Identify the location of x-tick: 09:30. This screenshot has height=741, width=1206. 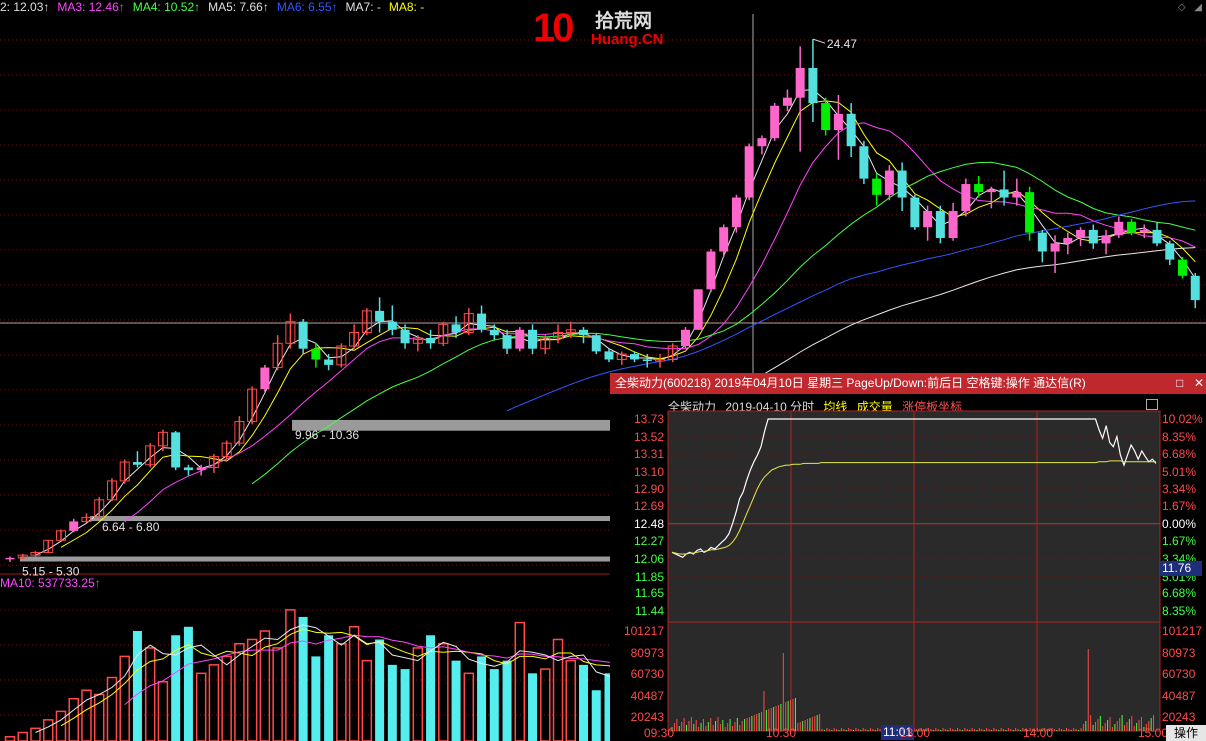
(659, 733).